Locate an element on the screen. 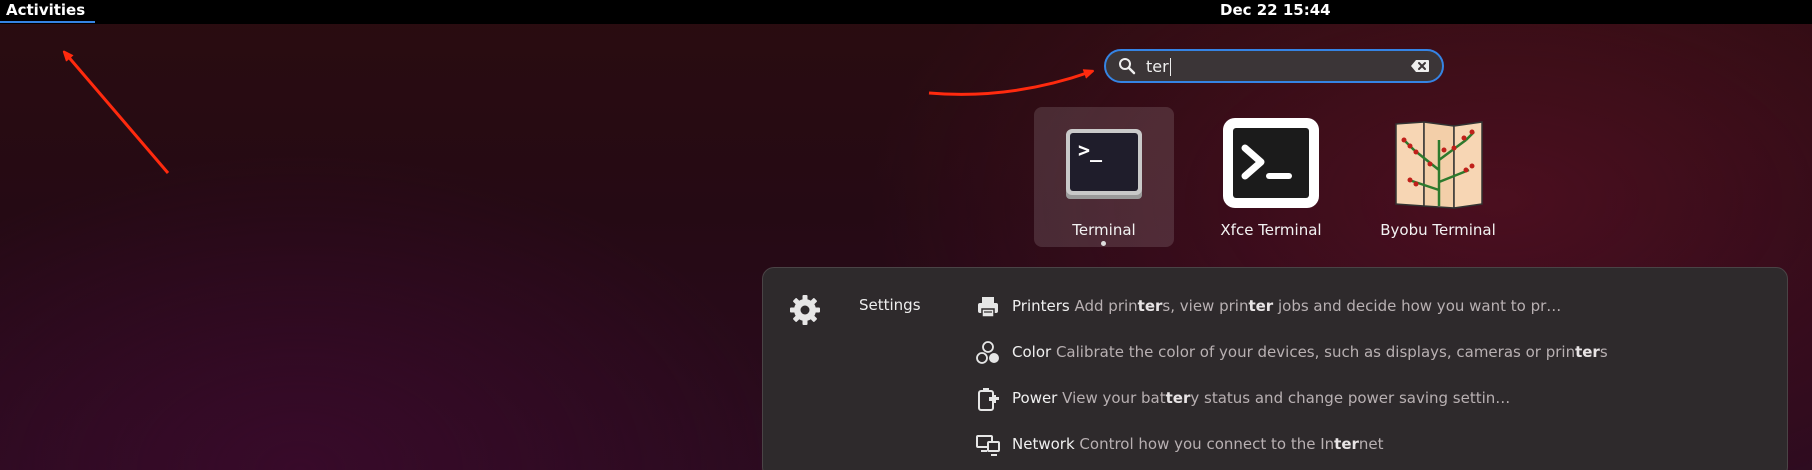 The height and width of the screenshot is (470, 1812). result-title: Color is located at coordinates (1032, 352).